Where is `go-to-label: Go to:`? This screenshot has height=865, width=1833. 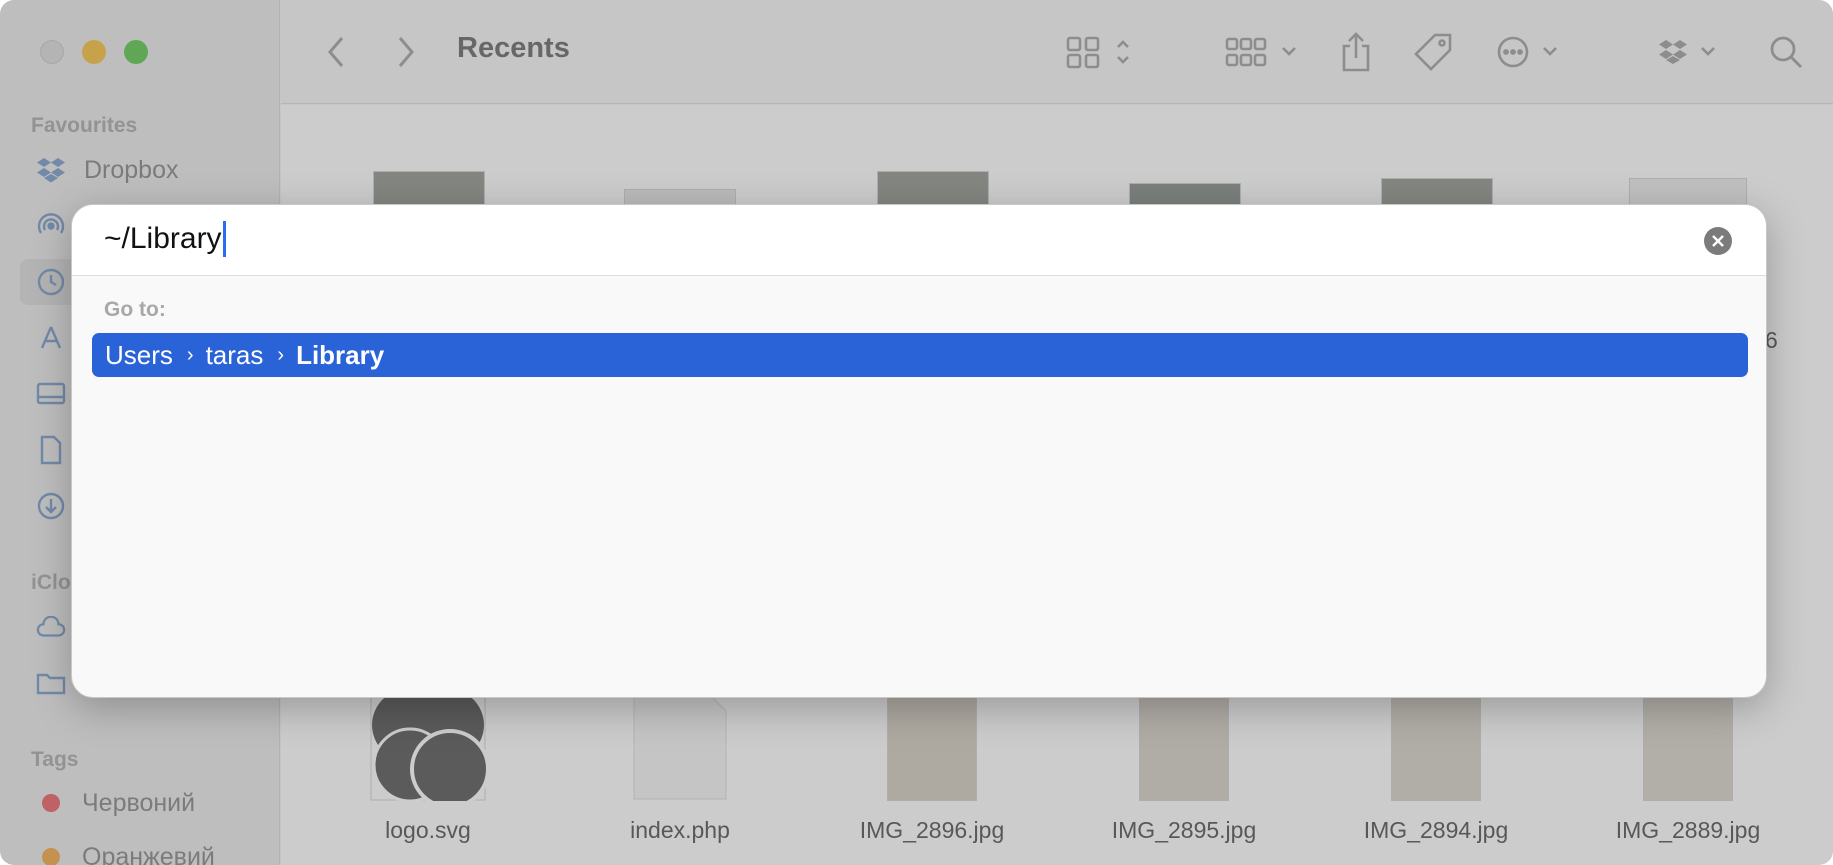
go-to-label: Go to: is located at coordinates (135, 309).